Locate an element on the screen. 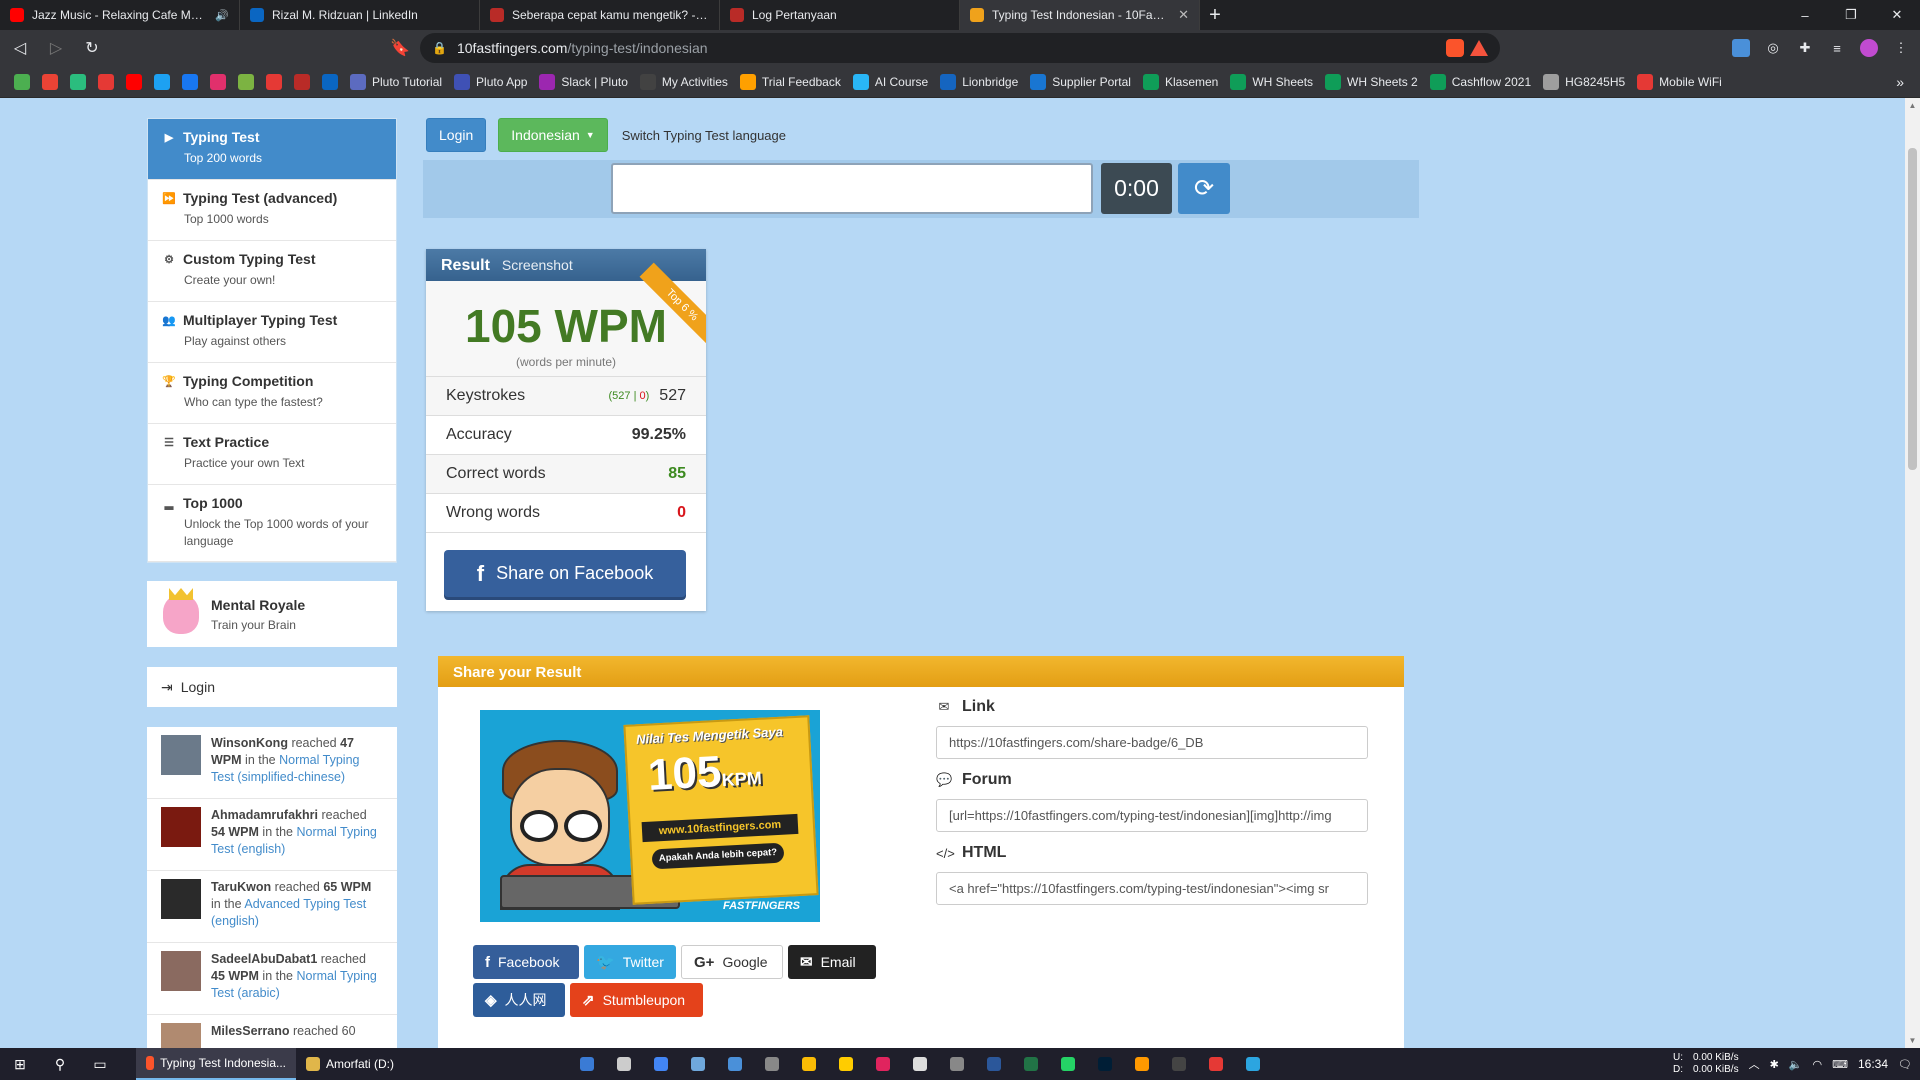 The height and width of the screenshot is (1080, 1920). brave-shield-icon is located at coordinates (1455, 48).